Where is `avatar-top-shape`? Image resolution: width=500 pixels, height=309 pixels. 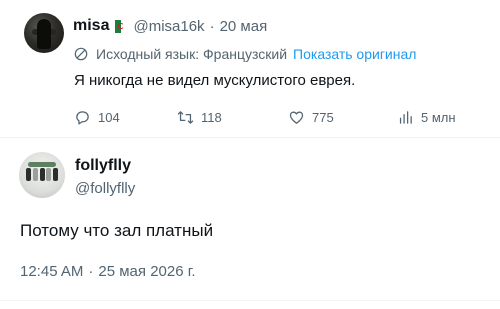 avatar-top-shape is located at coordinates (42, 164).